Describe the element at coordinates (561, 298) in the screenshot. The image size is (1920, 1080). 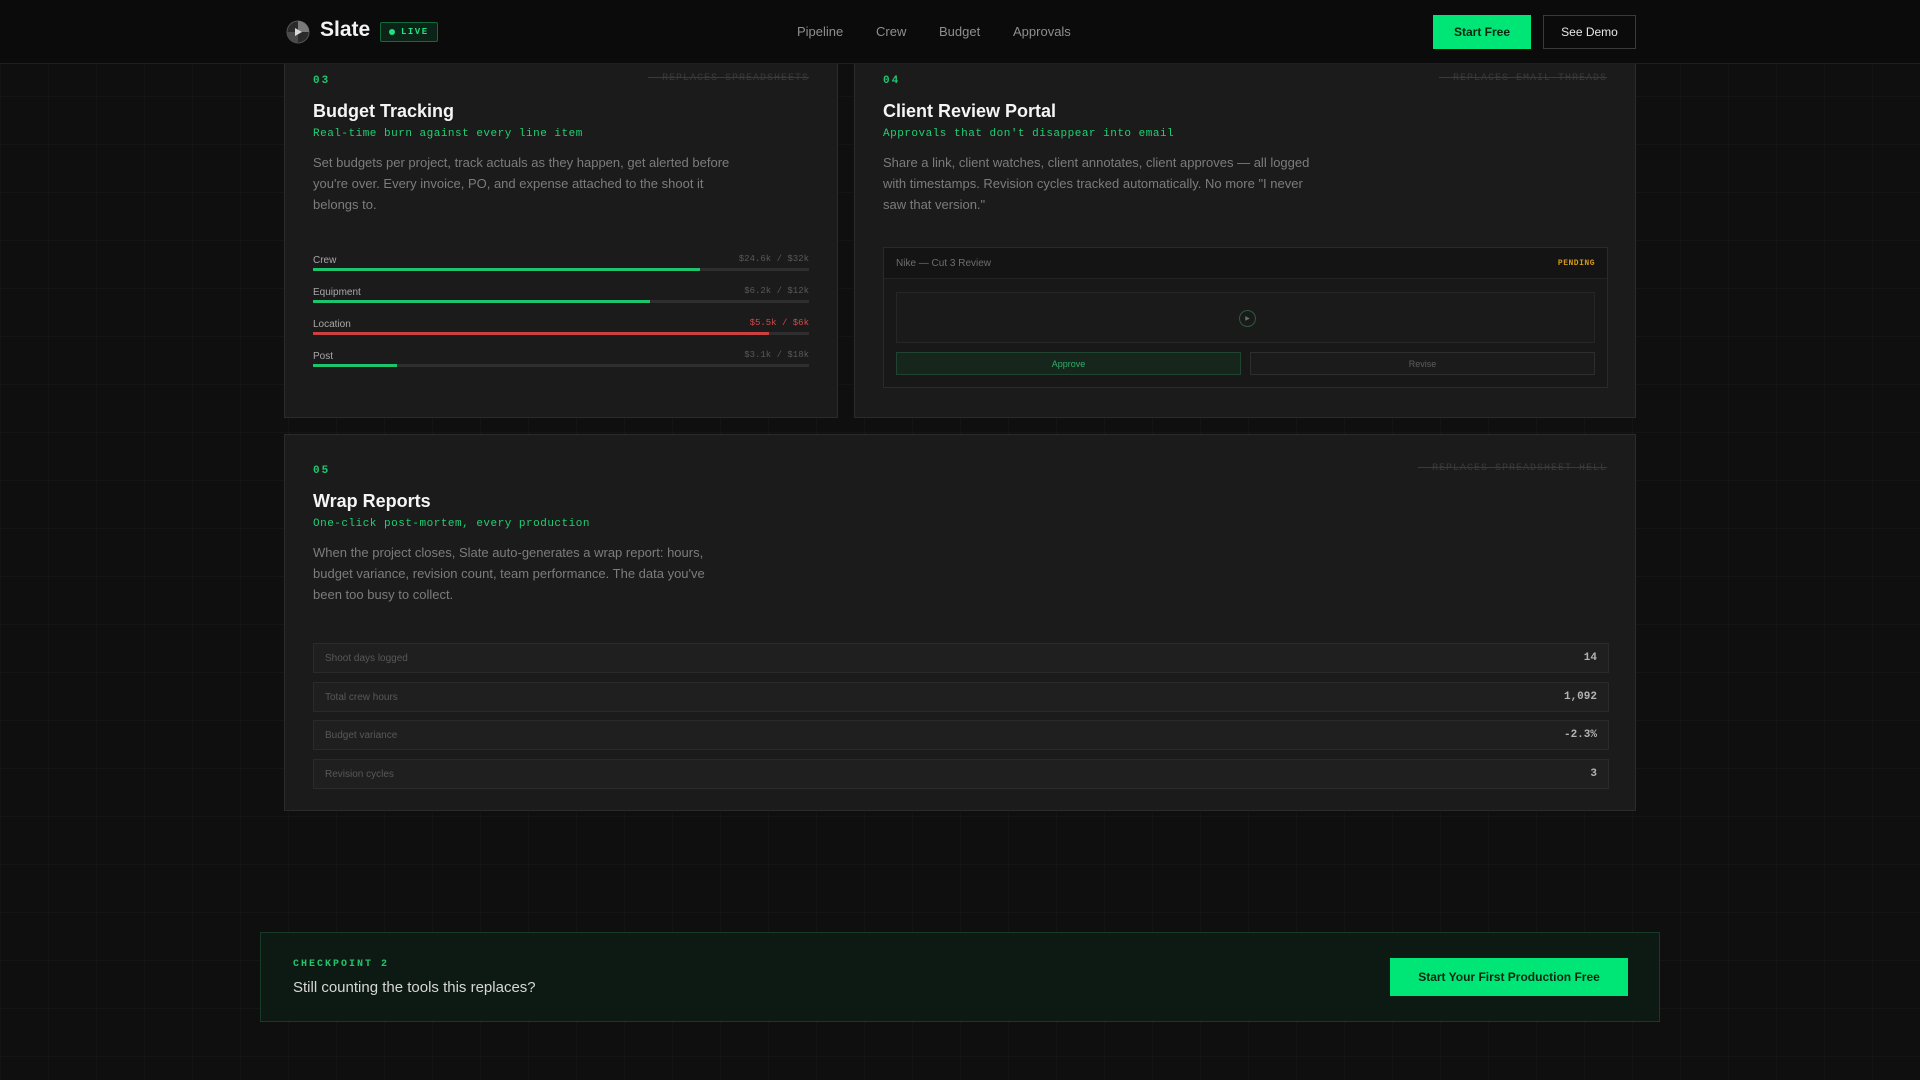
I see `budget-bar-row: Equipment $6.2k / $12k` at that location.